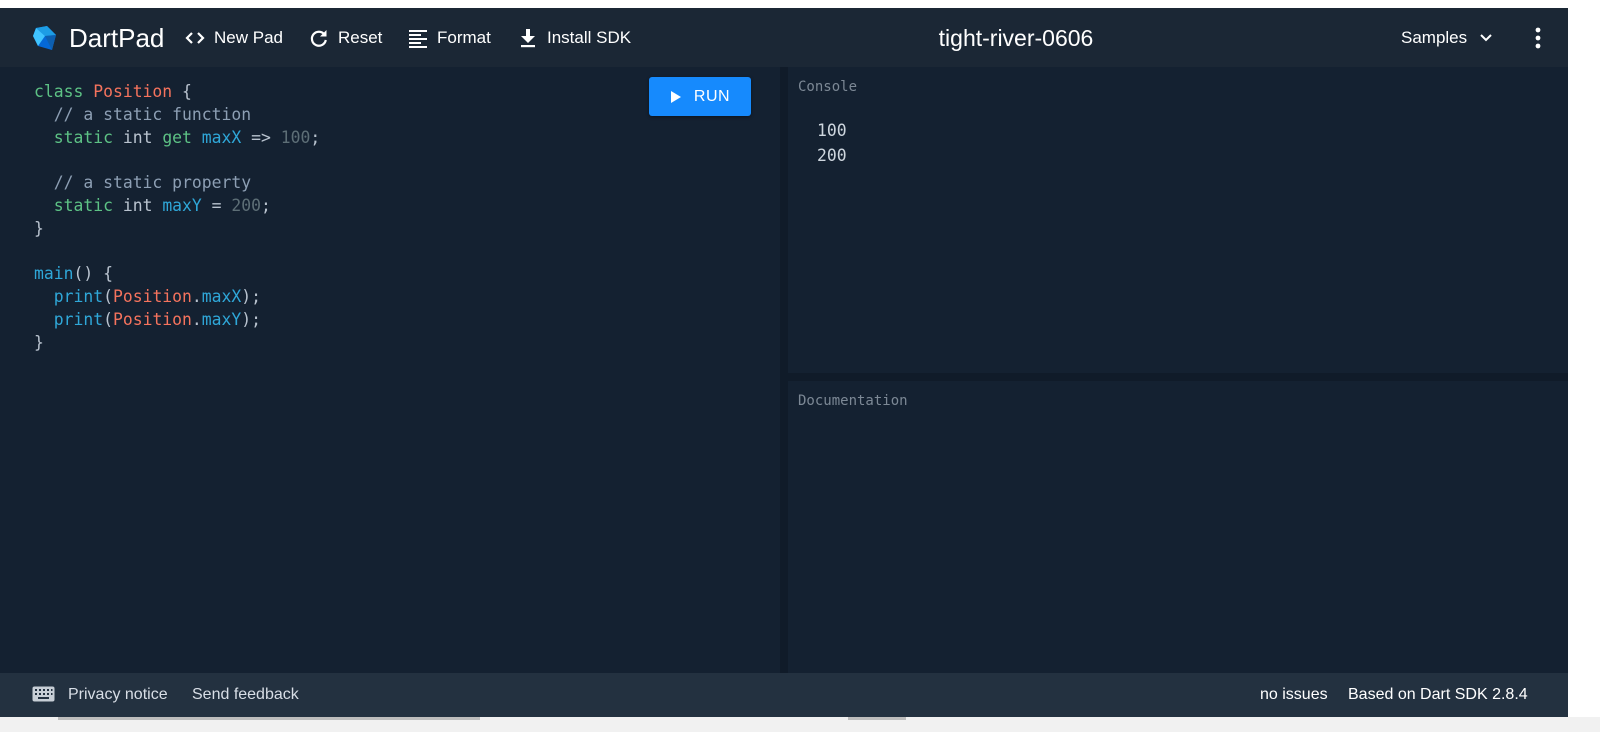 The image size is (1600, 732). I want to click on app-brand-name: DartPad, so click(116, 38).